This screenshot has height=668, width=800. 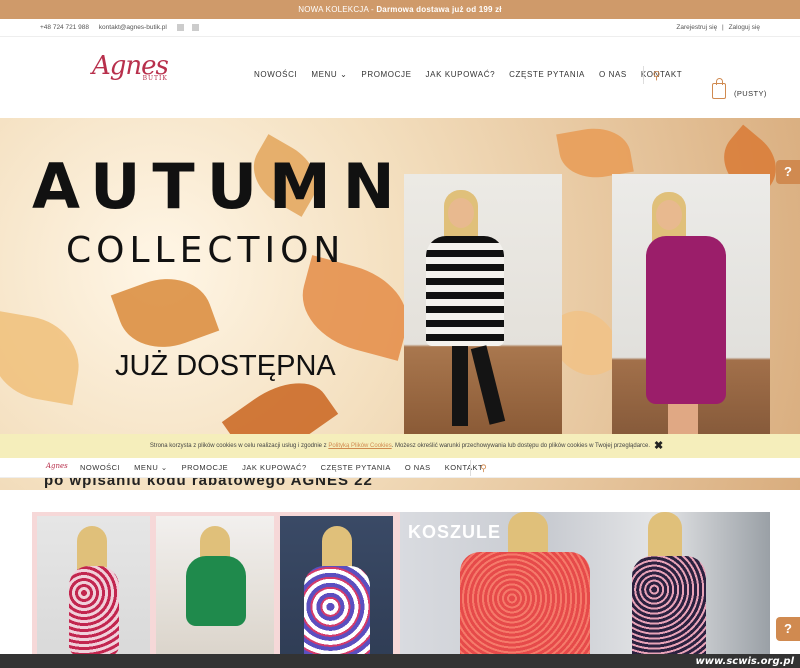 What do you see at coordinates (455, 532) in the screenshot?
I see `category-title: KOSZULE` at bounding box center [455, 532].